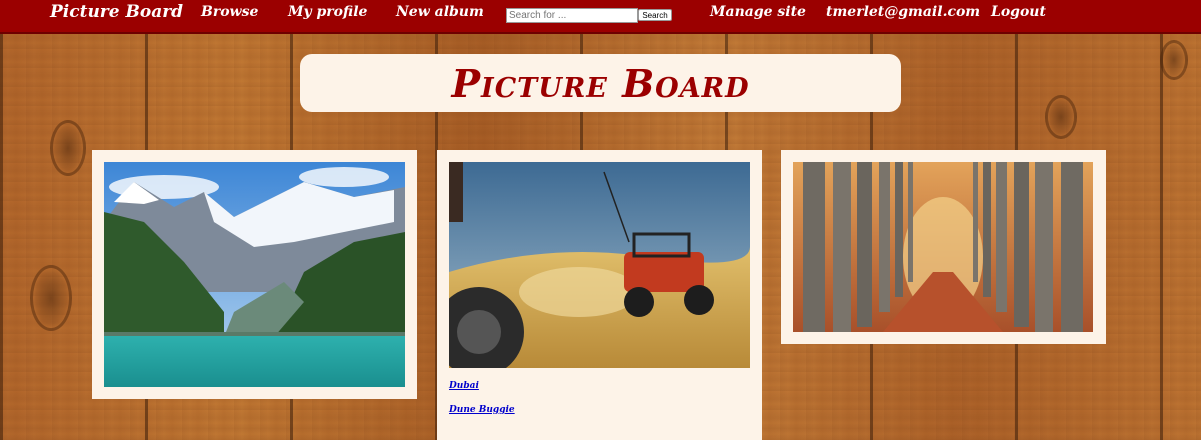  What do you see at coordinates (1018, 12) in the screenshot?
I see `nav-logout-link: Logout` at bounding box center [1018, 12].